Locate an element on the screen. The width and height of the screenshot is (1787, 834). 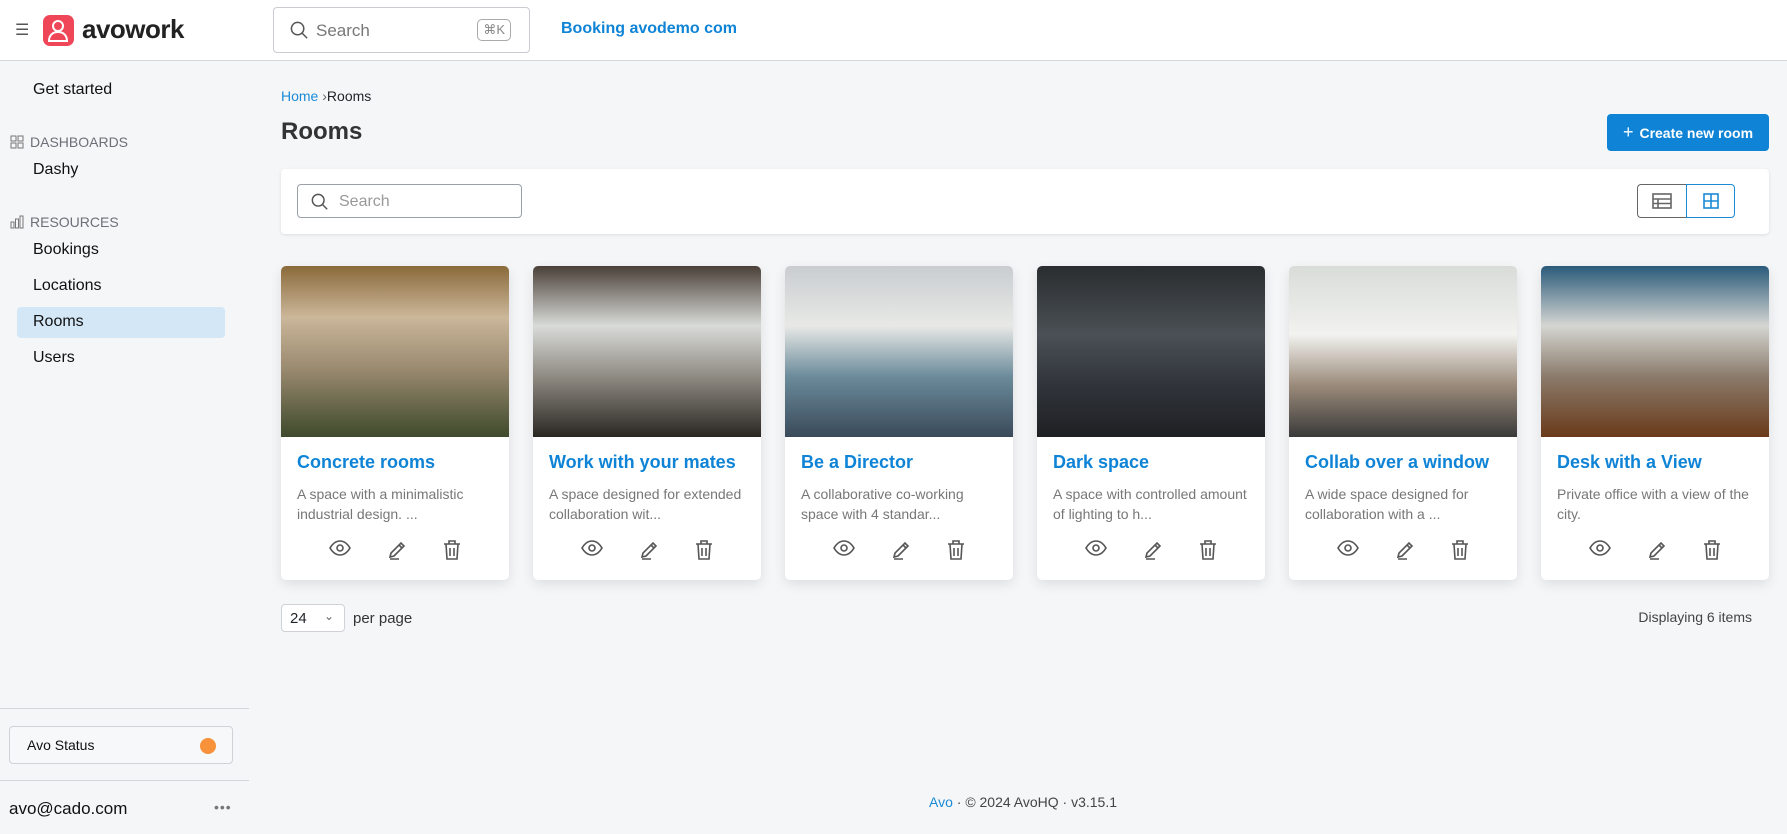
user-email: avo@cado.com is located at coordinates (68, 808).